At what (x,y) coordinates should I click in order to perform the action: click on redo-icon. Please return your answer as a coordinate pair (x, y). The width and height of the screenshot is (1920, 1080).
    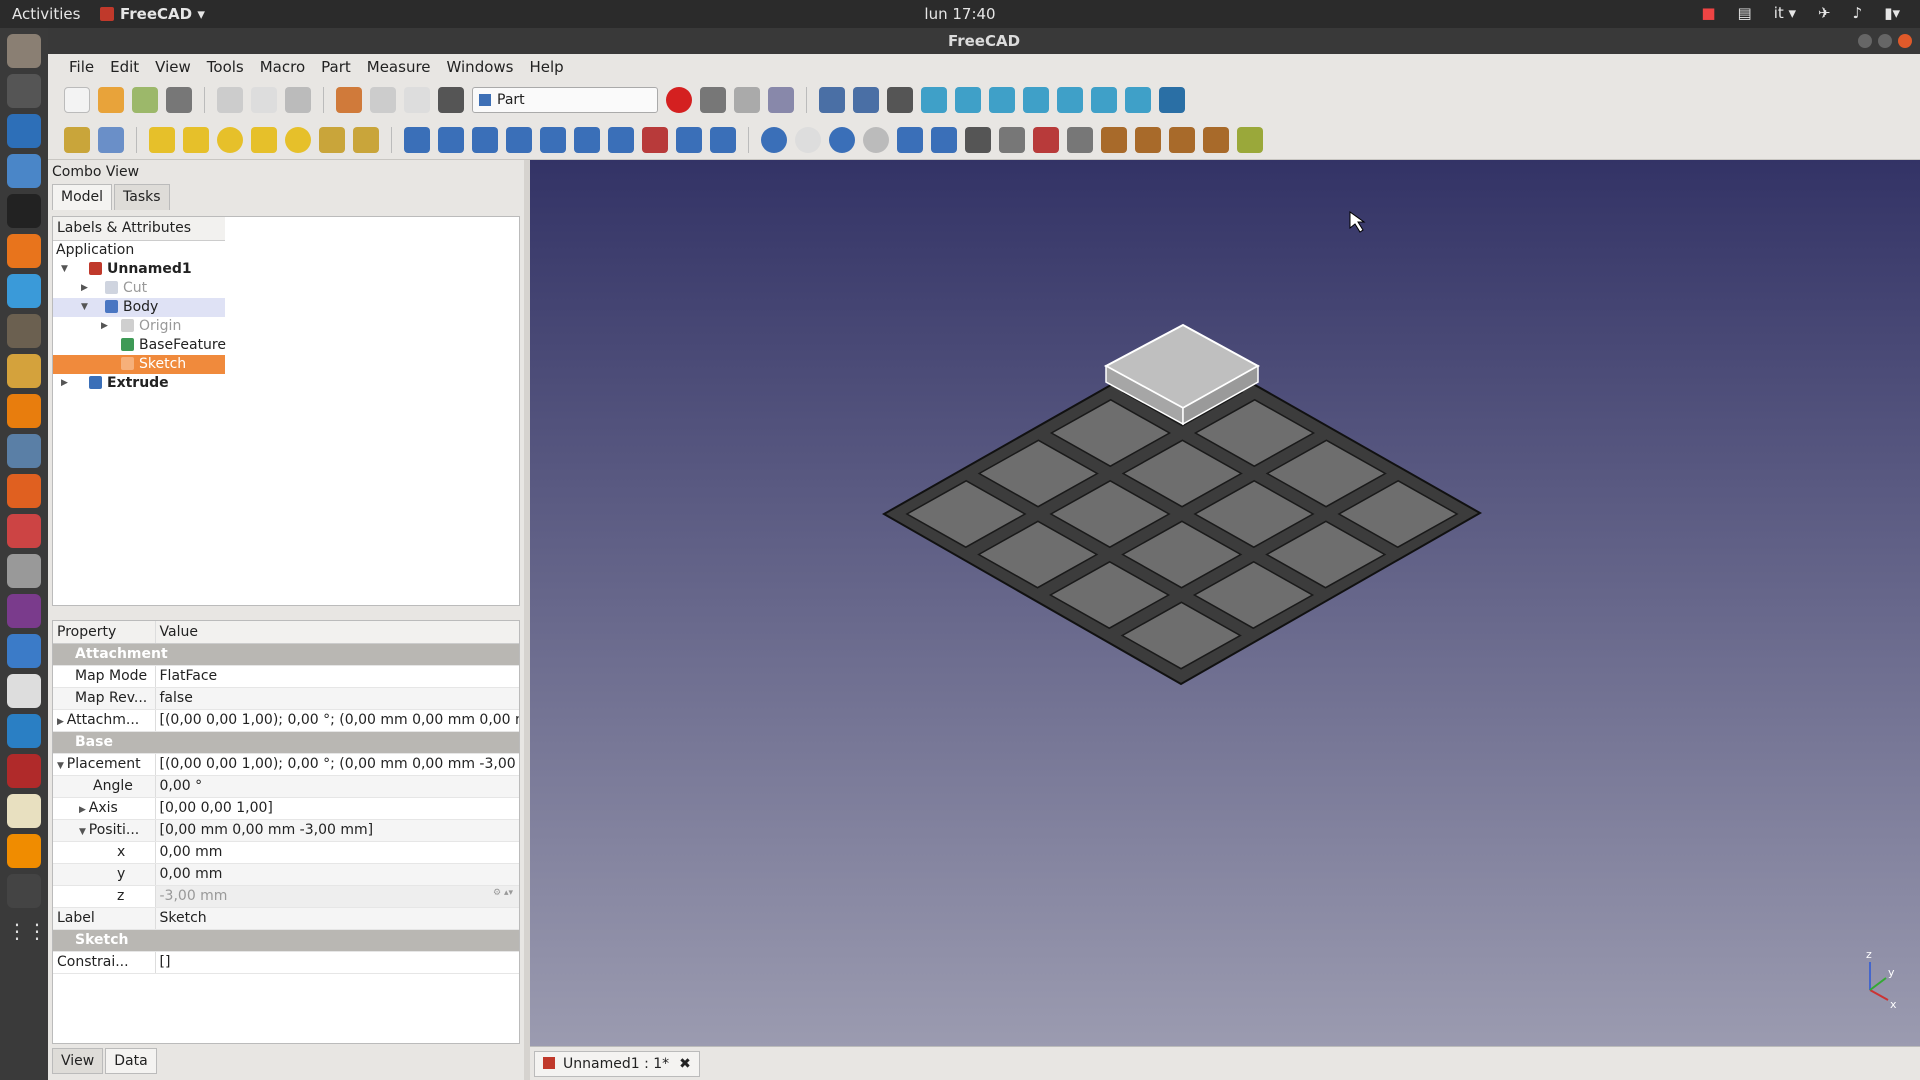
    Looking at the image, I should click on (383, 100).